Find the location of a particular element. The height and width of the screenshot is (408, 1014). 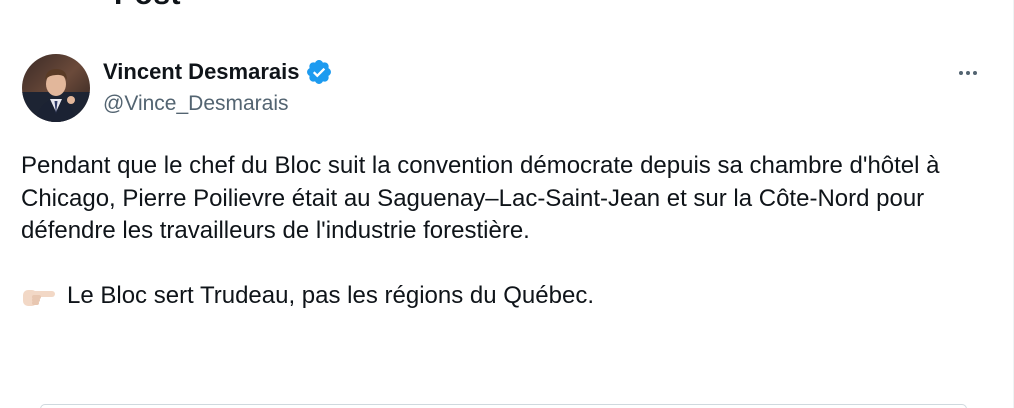

verified-badge-icon is located at coordinates (319, 72).